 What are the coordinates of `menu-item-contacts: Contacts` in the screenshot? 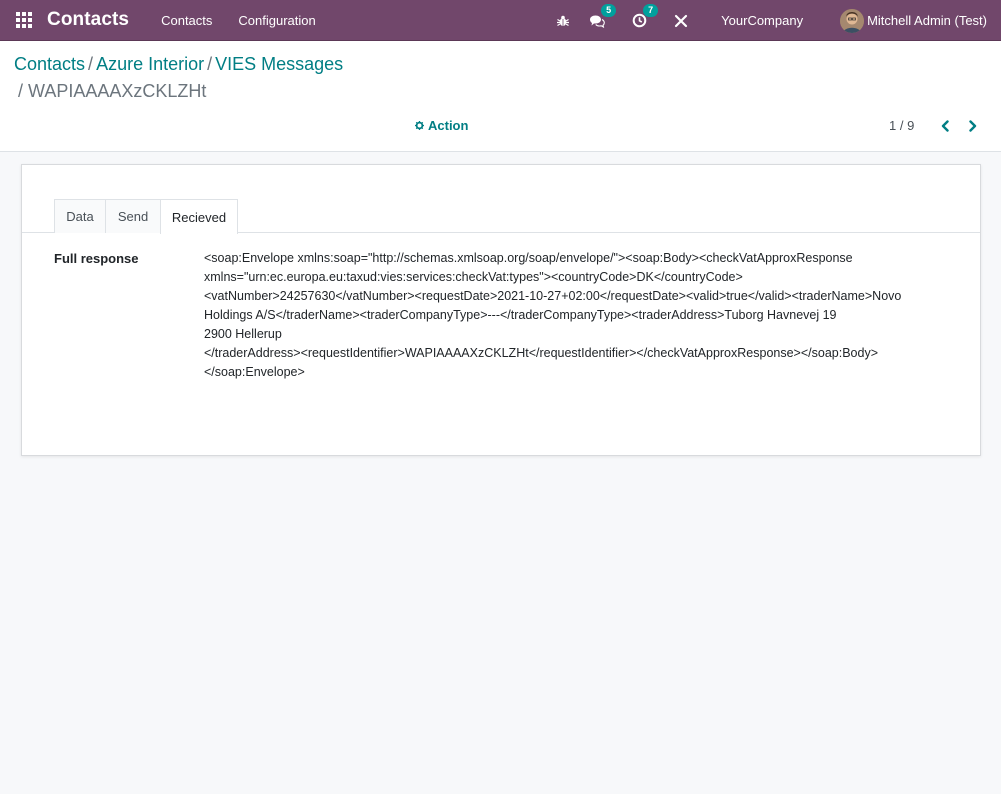 It's located at (186, 20).